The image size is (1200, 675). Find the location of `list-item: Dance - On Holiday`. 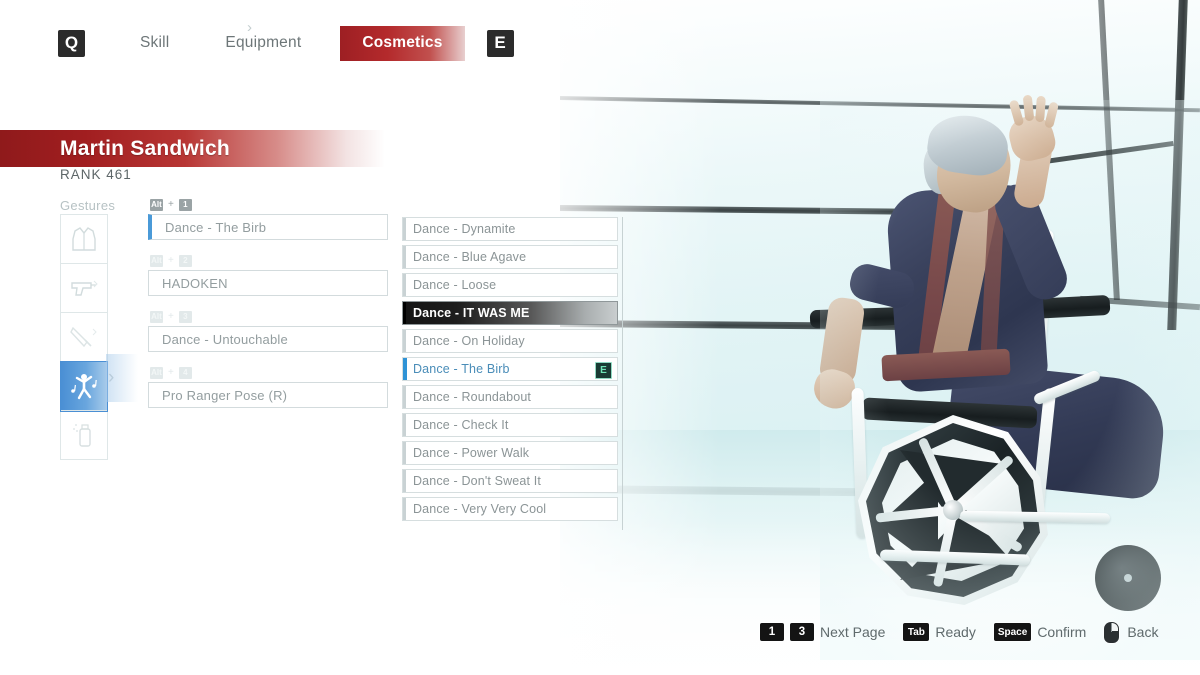

list-item: Dance - On Holiday is located at coordinates (510, 341).